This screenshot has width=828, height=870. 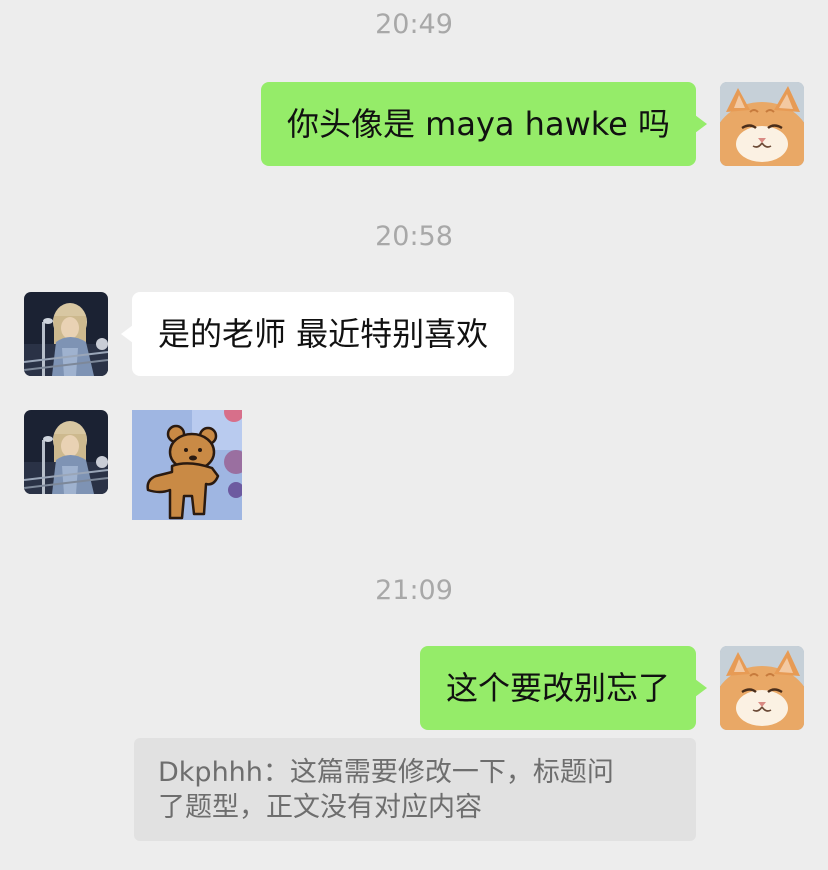 I want to click on message-text: 你头像是 maya hawke 吗, so click(x=478, y=124).